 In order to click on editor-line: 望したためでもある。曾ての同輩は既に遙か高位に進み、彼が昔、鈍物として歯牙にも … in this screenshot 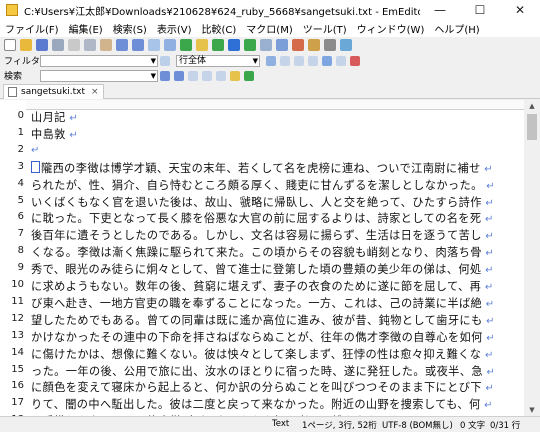, I will do `click(263, 320)`.